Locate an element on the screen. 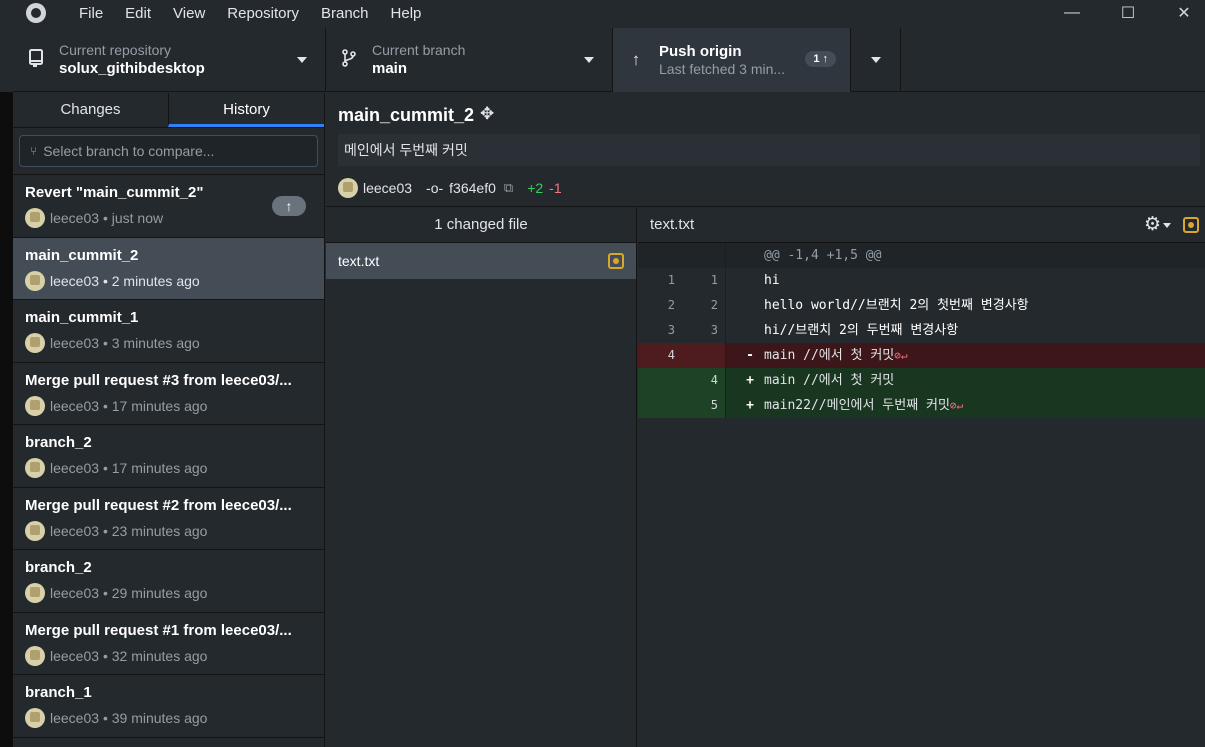 Image resolution: width=1205 pixels, height=747 pixels. commit-time: • 23 minutes ago is located at coordinates (155, 530).